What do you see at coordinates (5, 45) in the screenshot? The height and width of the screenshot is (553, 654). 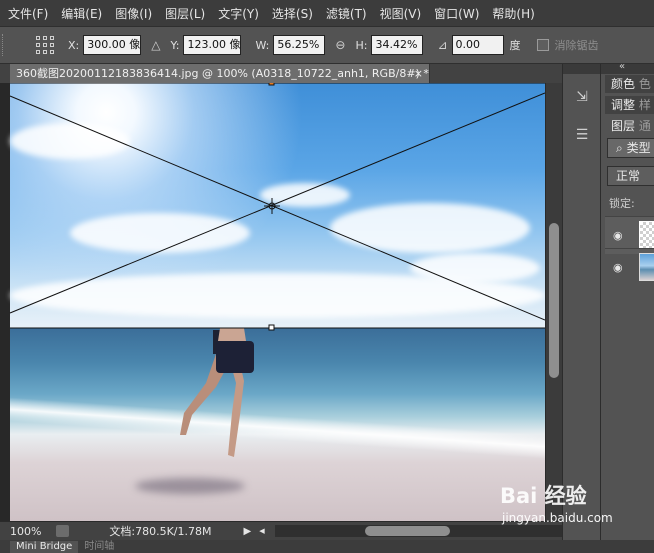 I see `options-grip-handle` at bounding box center [5, 45].